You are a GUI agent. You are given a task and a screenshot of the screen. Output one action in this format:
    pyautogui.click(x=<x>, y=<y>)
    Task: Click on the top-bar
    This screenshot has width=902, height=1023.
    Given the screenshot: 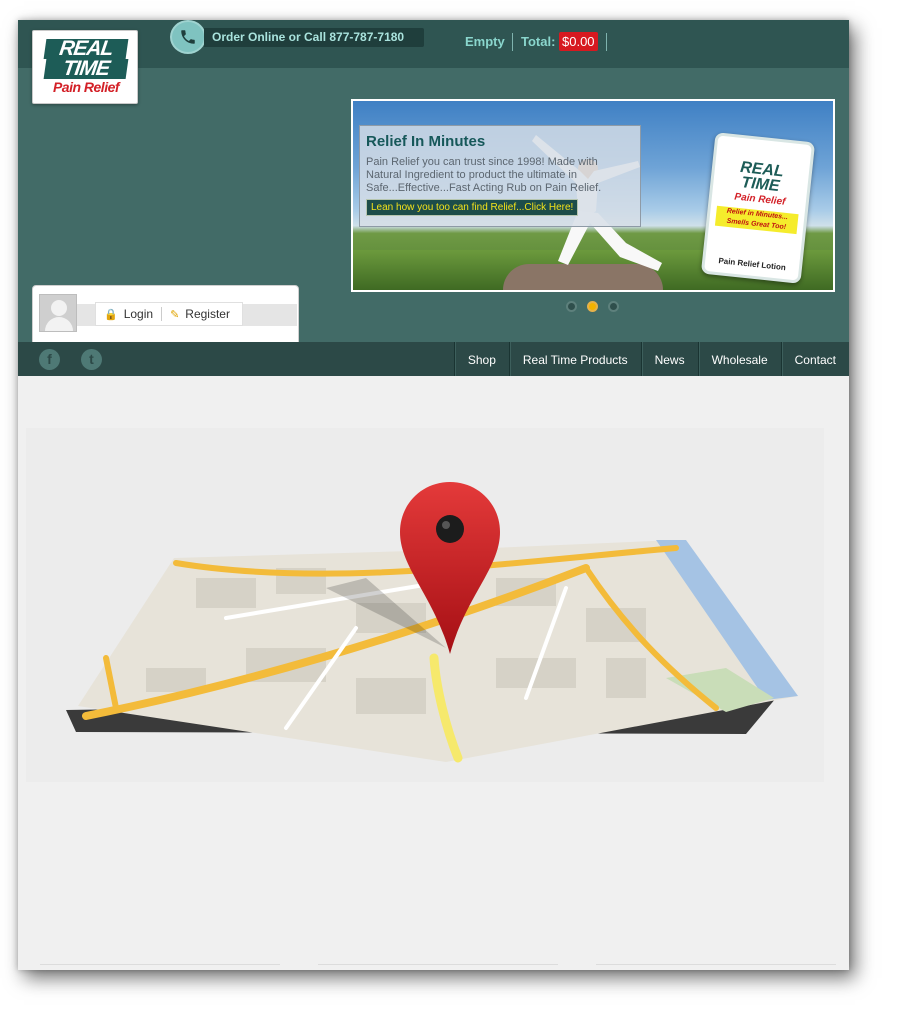 What is the action you would take?
    pyautogui.click(x=433, y=44)
    